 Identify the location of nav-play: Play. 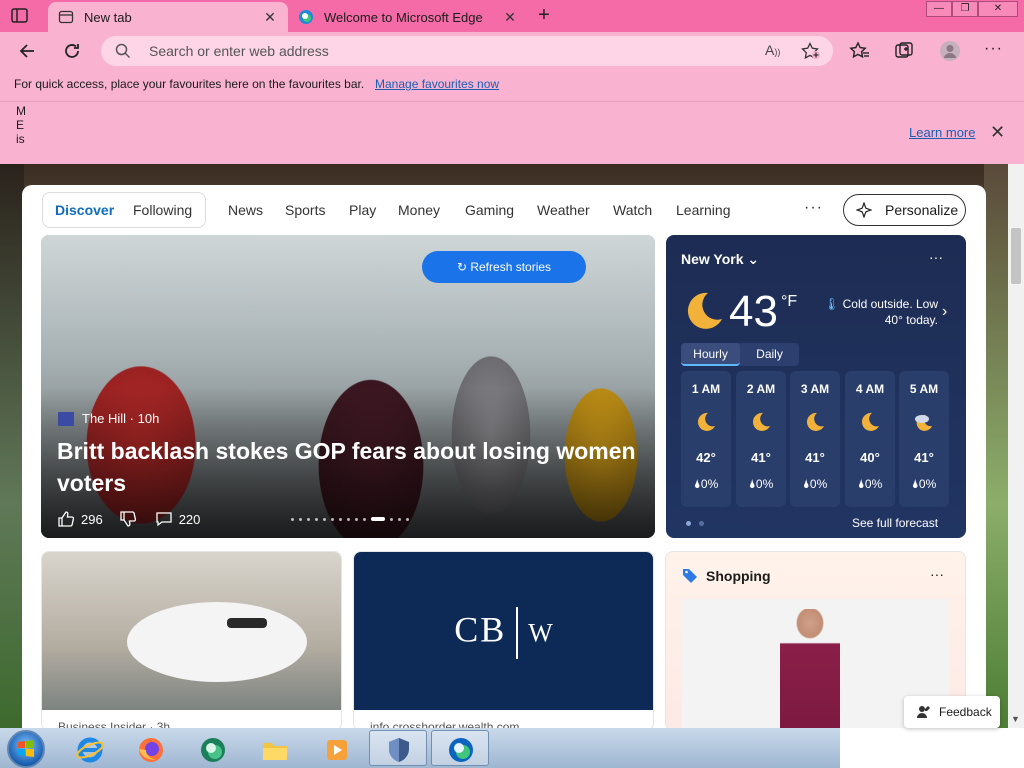
(362, 210).